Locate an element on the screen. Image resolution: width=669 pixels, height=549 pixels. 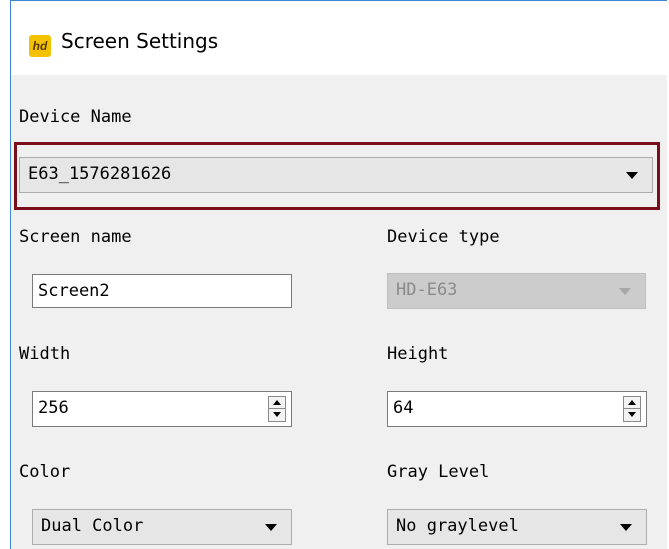
window-title: Screen Settings is located at coordinates (140, 41).